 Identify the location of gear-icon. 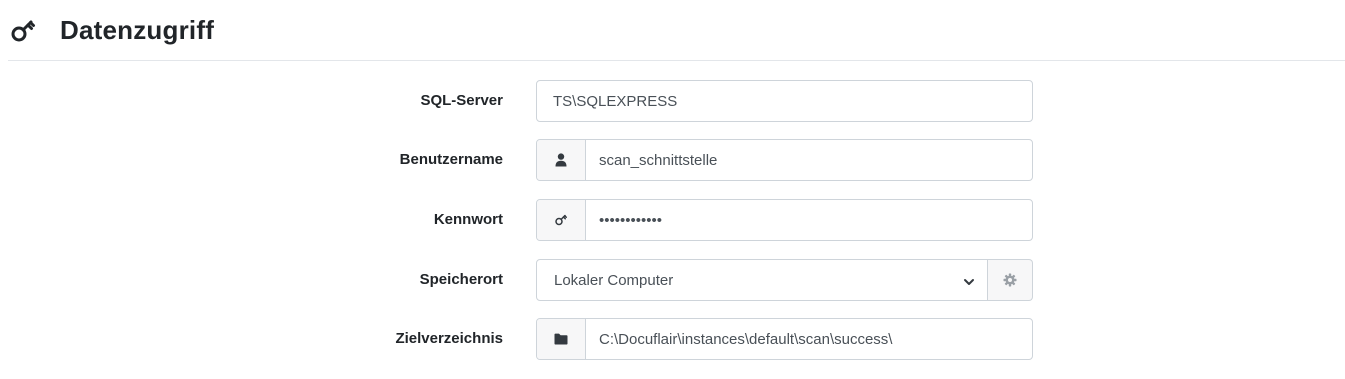
(1010, 280).